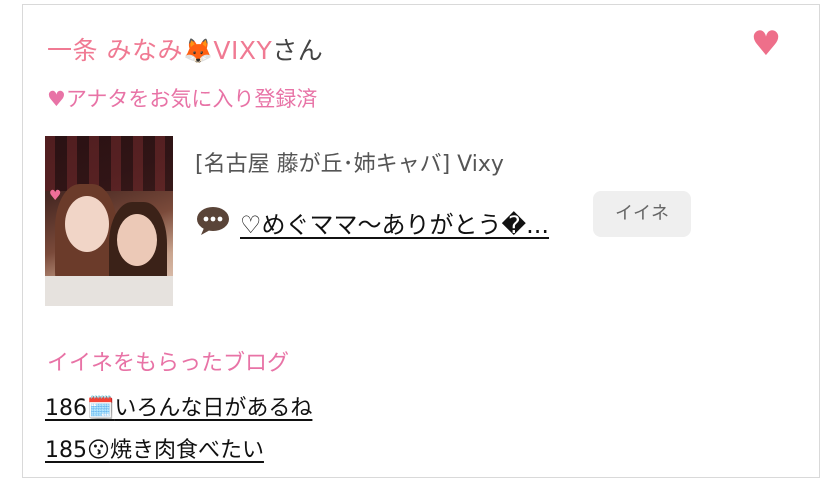  What do you see at coordinates (115, 50) in the screenshot?
I see `cast-name-text: 一条 みなみ` at bounding box center [115, 50].